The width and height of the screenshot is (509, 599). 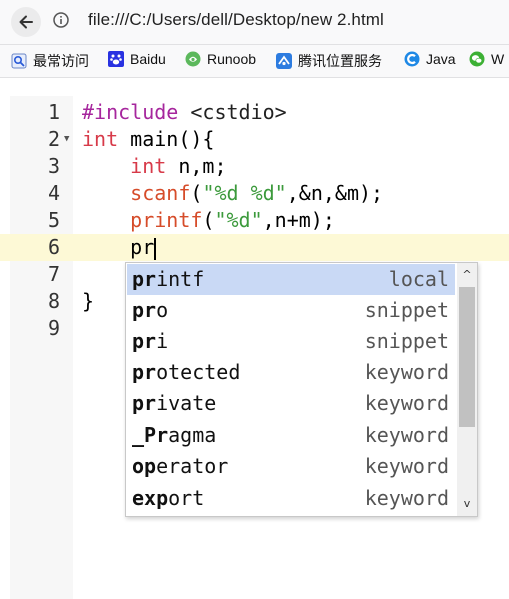 What do you see at coordinates (257, 193) in the screenshot?
I see `code-text: scanf("%d %d",&n,&m);` at bounding box center [257, 193].